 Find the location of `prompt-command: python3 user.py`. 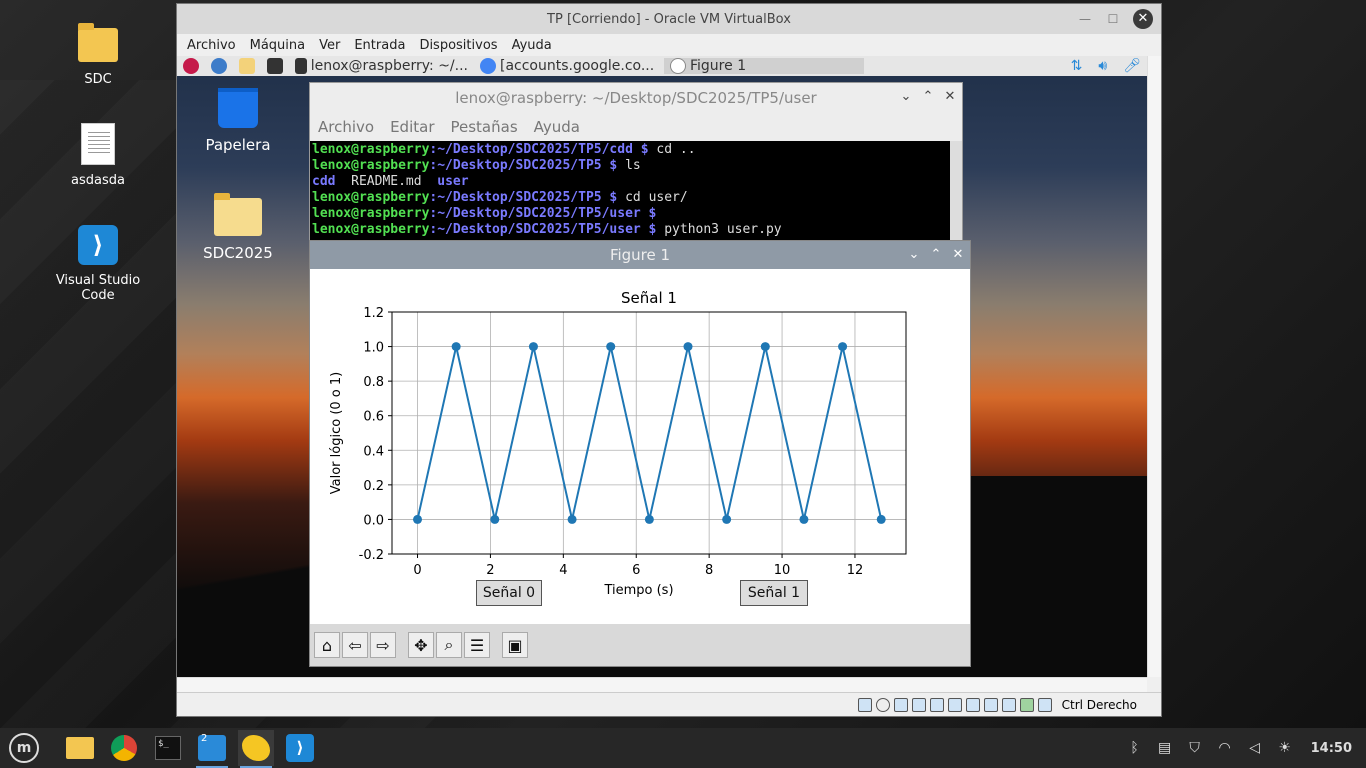

prompt-command: python3 user.py is located at coordinates (723, 229).